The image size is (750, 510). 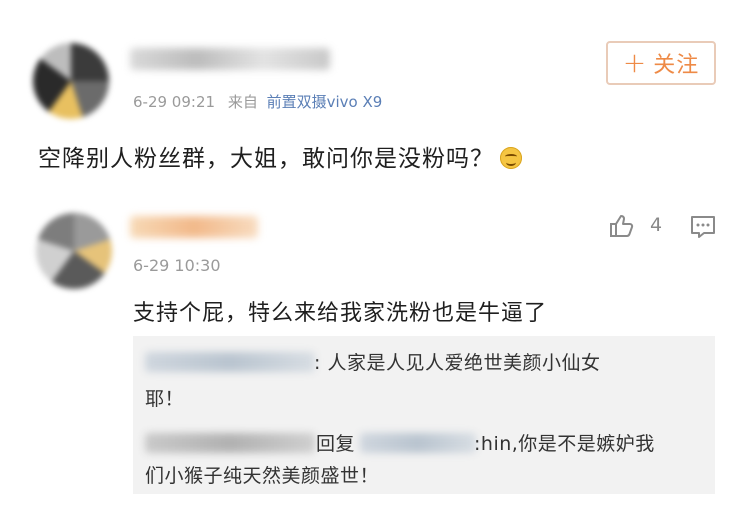 What do you see at coordinates (325, 102) in the screenshot?
I see `post-source-link: 前置双摄vivo X9` at bounding box center [325, 102].